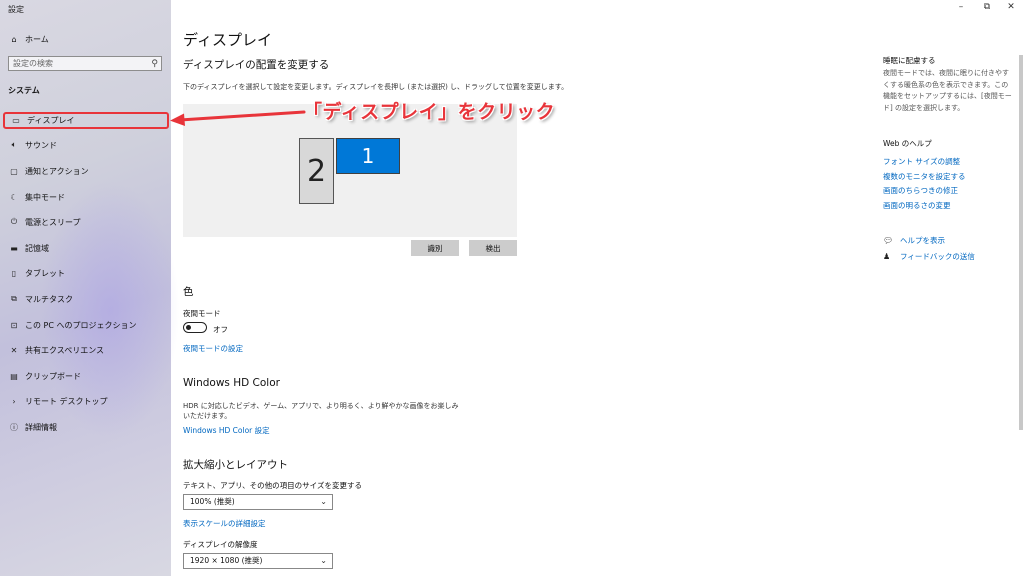 This screenshot has height=576, width=1024. I want to click on help-link-flicker: 画面のちらつきの修正, so click(920, 190).